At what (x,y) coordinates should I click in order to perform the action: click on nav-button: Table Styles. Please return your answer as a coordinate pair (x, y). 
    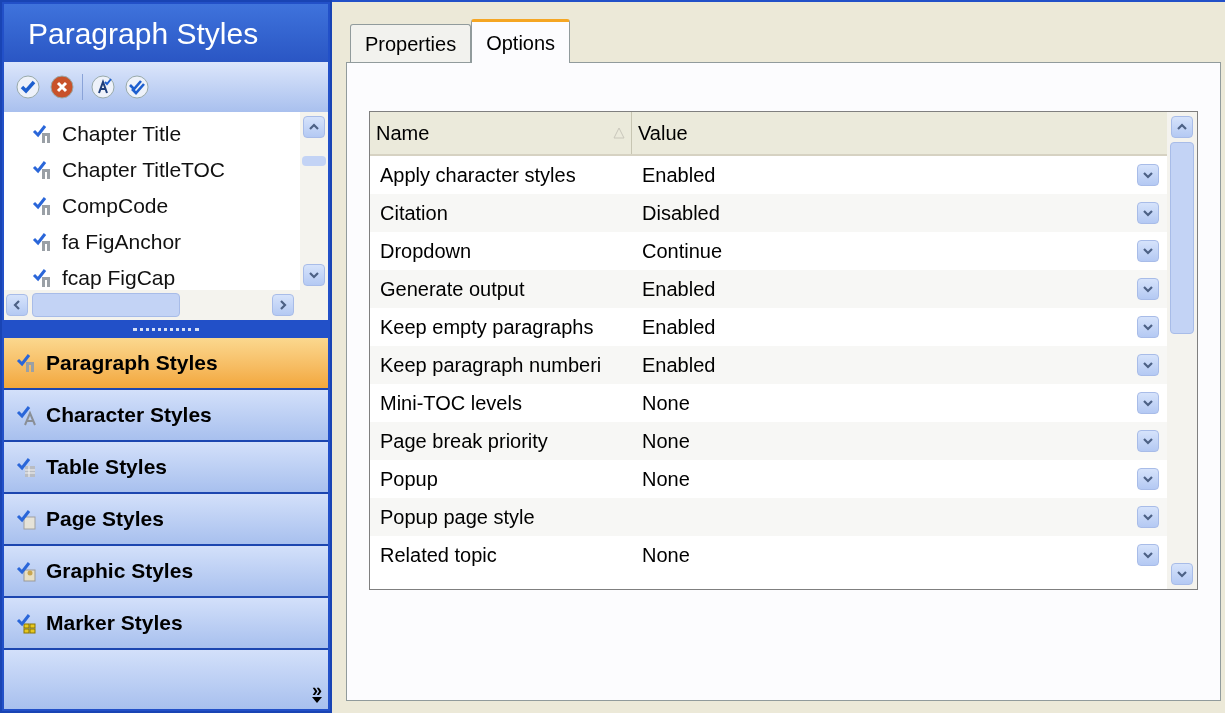
    Looking at the image, I should click on (166, 468).